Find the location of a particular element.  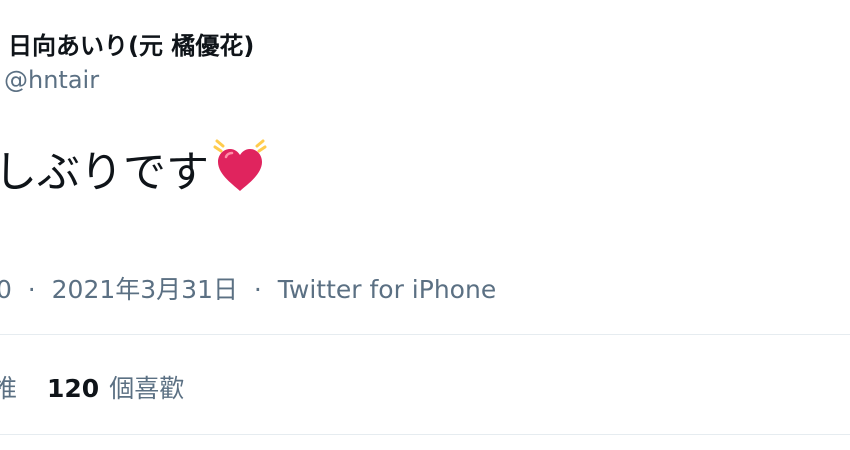

tweet-text-container: しぶりです is located at coordinates (134, 169).